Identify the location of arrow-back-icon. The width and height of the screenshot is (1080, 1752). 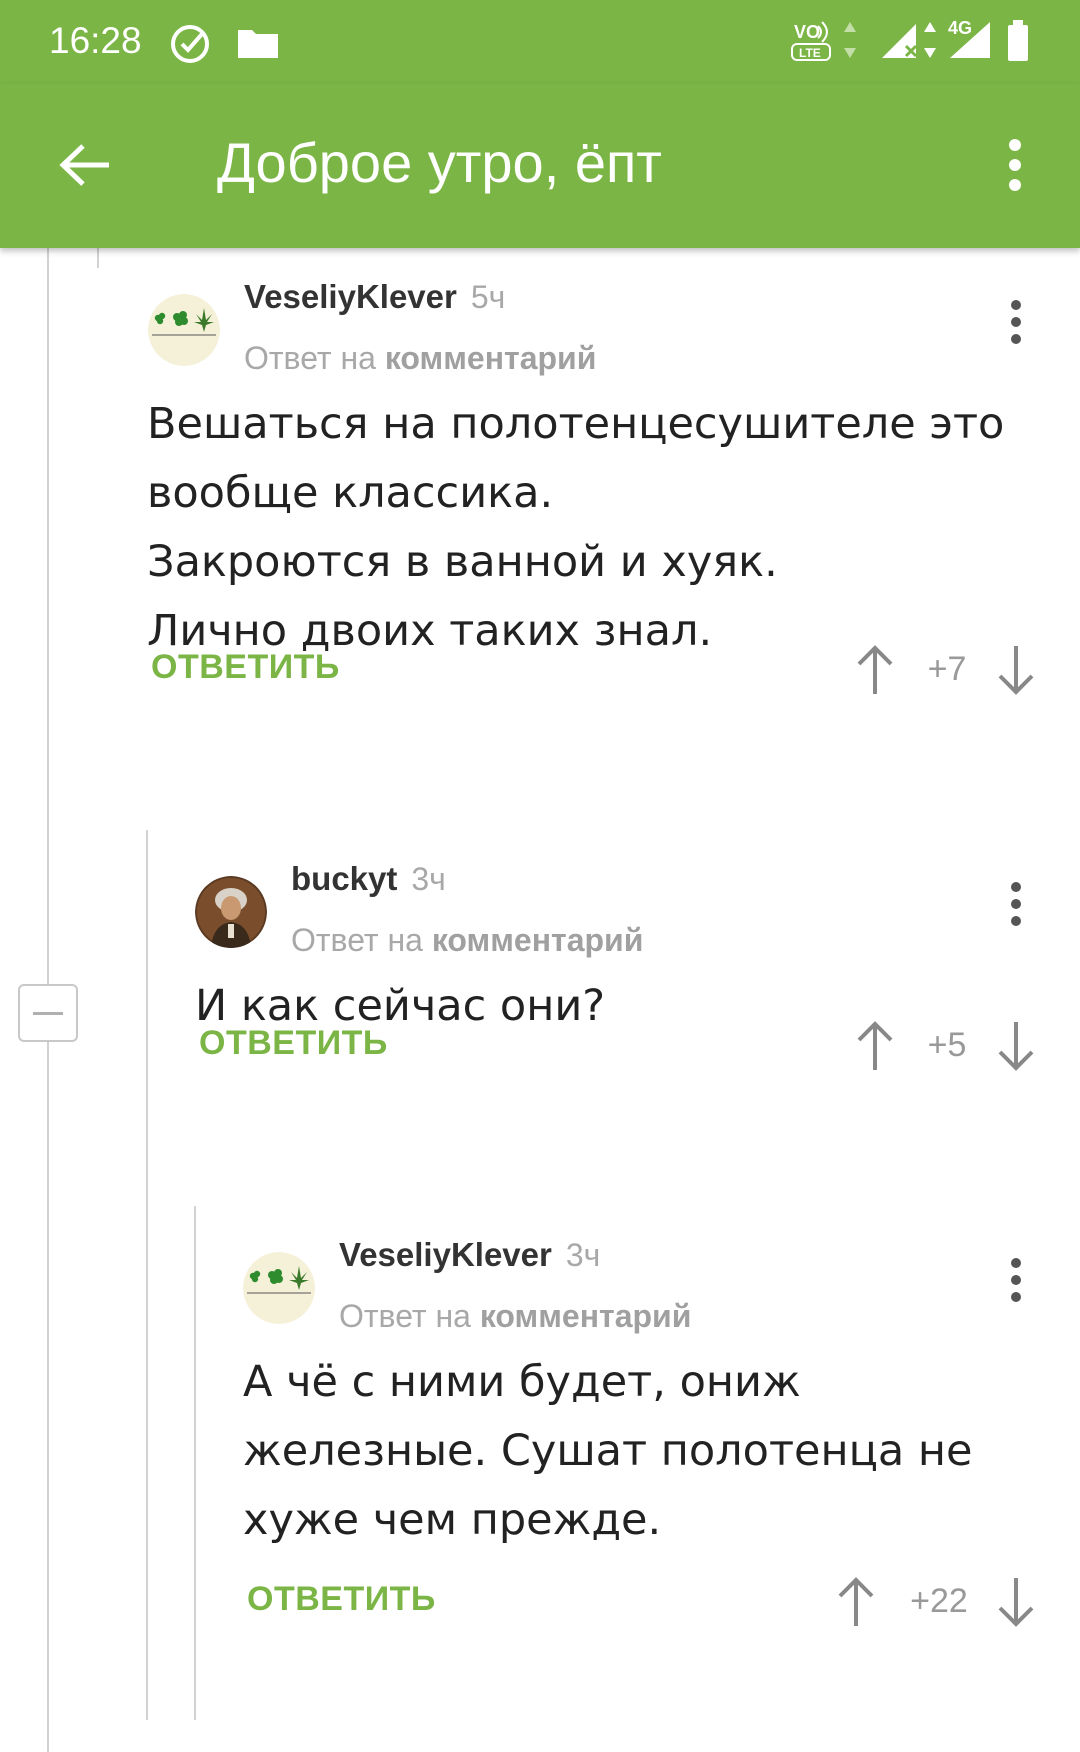
(85, 167).